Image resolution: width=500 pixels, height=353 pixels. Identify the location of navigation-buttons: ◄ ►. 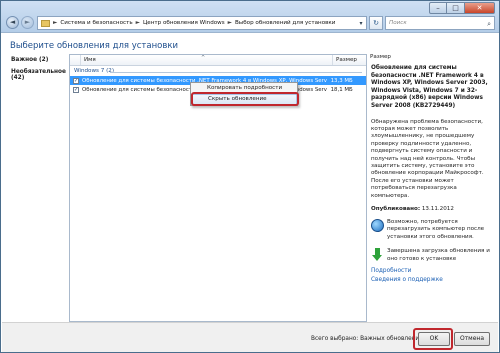
(21, 22).